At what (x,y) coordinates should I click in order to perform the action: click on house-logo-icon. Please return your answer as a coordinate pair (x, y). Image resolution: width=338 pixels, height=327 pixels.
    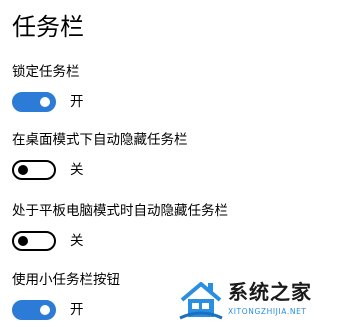
    Looking at the image, I should click on (201, 301).